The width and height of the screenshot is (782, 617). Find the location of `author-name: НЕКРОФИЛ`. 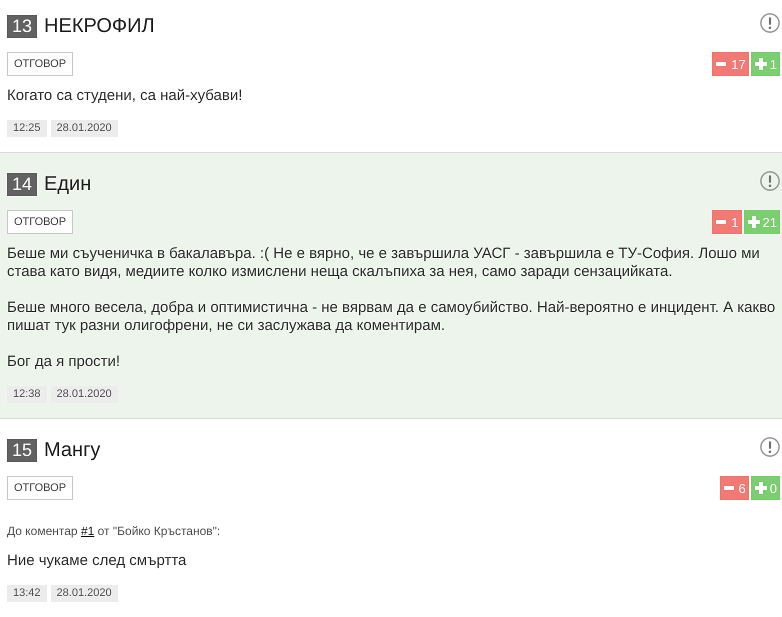

author-name: НЕКРОФИЛ is located at coordinates (99, 26).